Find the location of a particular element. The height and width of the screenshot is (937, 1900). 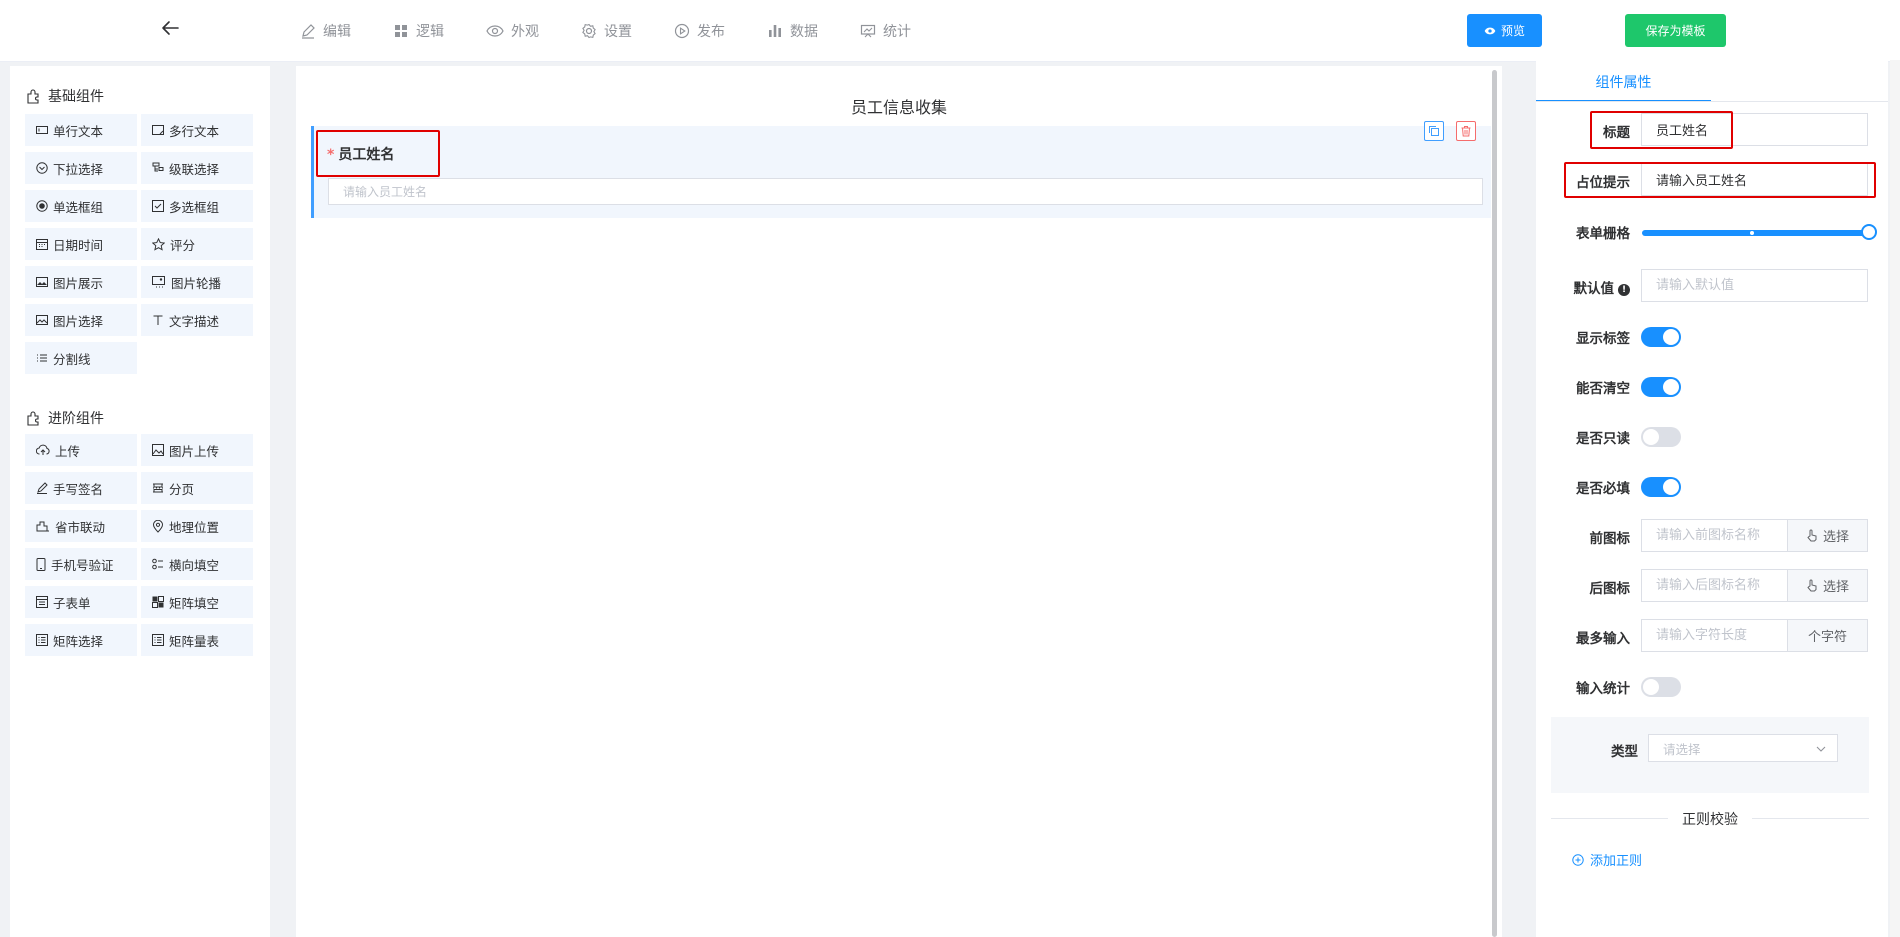

grid-span-slider-track is located at coordinates (1755, 233).